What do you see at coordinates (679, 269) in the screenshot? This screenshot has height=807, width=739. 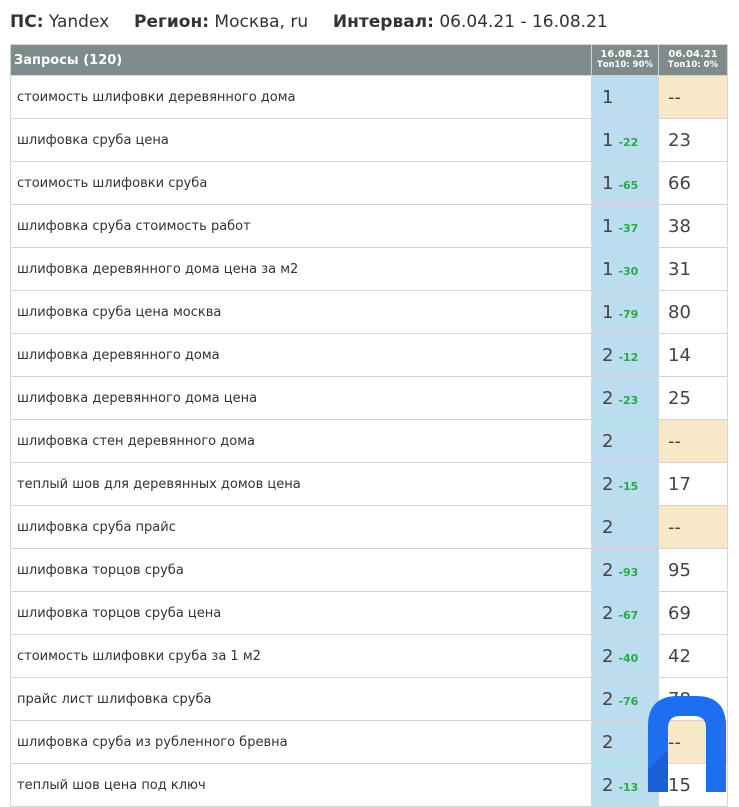 I see `previous-position-value: 31` at bounding box center [679, 269].